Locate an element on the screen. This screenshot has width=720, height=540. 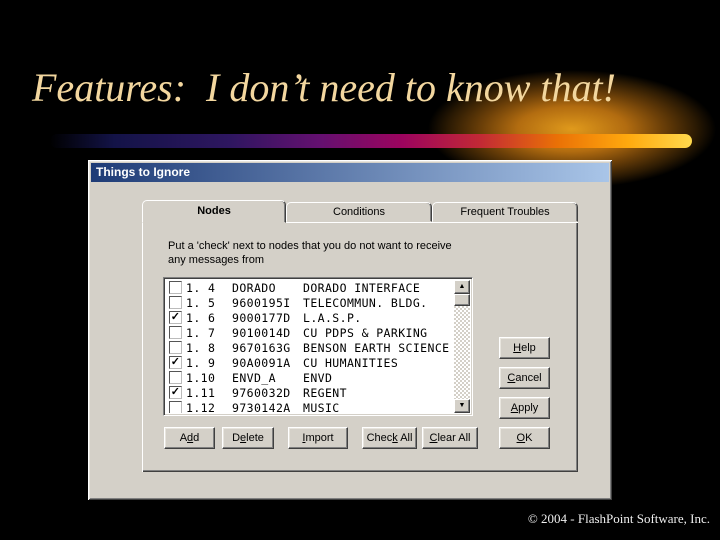
cancel-button: Cancel is located at coordinates (524, 378).